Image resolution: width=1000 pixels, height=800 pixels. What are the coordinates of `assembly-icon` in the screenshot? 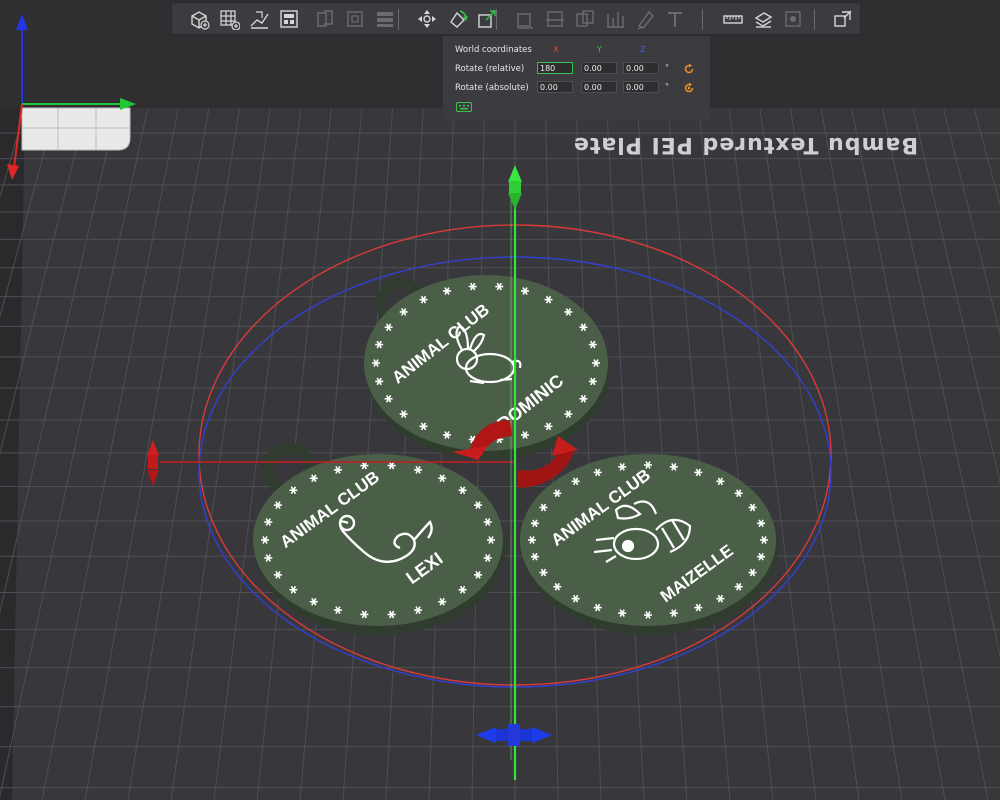 It's located at (763, 20).